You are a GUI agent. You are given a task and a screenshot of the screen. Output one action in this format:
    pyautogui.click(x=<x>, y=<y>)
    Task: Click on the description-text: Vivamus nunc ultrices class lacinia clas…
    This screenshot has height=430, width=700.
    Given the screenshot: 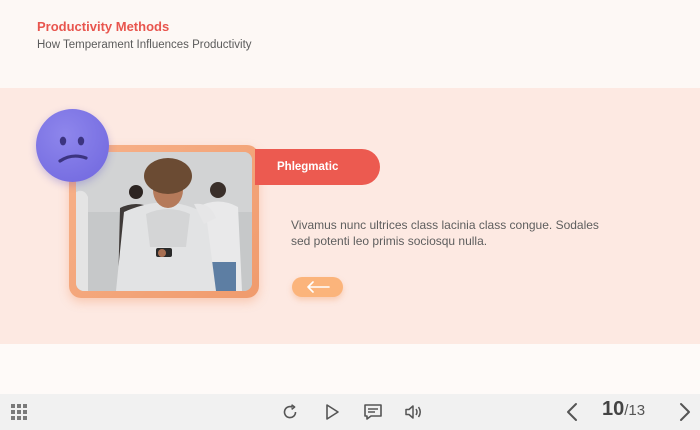 What is the action you would take?
    pyautogui.click(x=445, y=233)
    